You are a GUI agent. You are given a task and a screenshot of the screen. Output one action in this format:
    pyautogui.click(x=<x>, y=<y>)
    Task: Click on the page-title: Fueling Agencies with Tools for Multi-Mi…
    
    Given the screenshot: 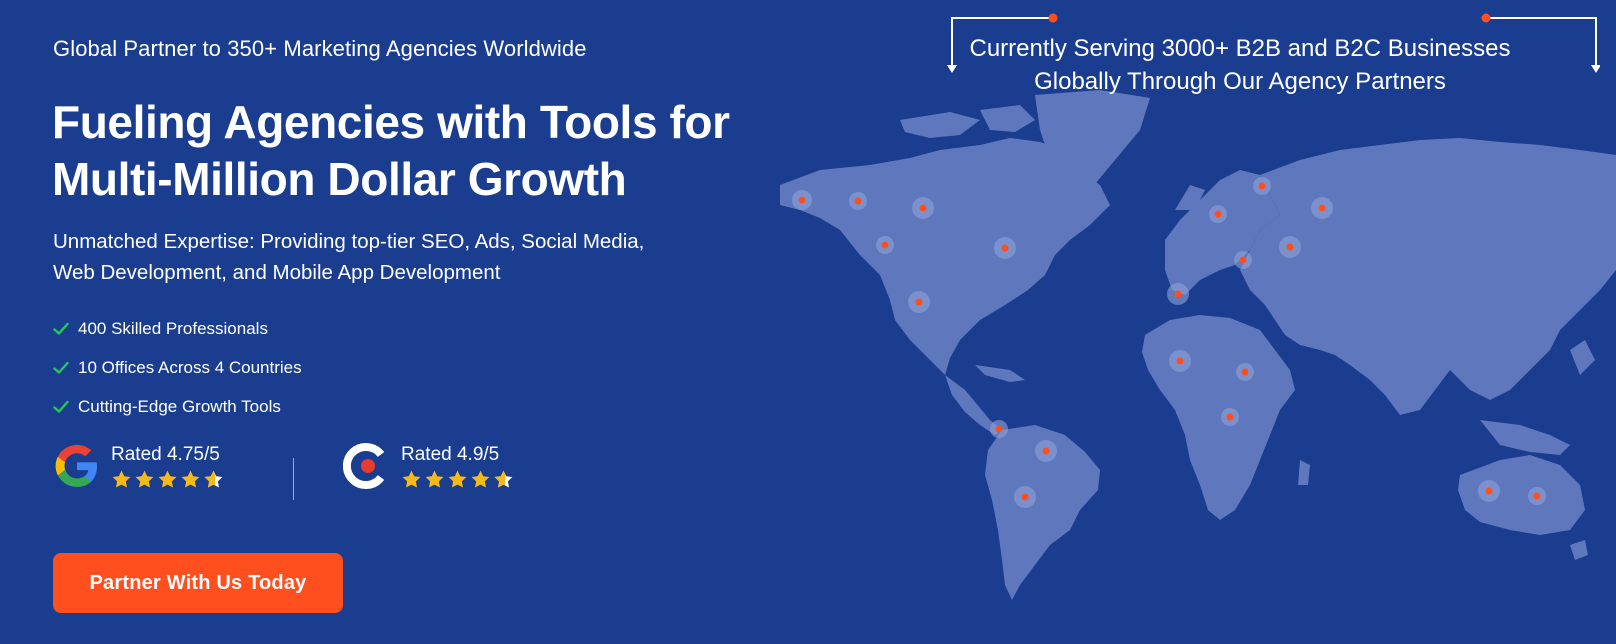 What is the action you would take?
    pyautogui.click(x=432, y=151)
    